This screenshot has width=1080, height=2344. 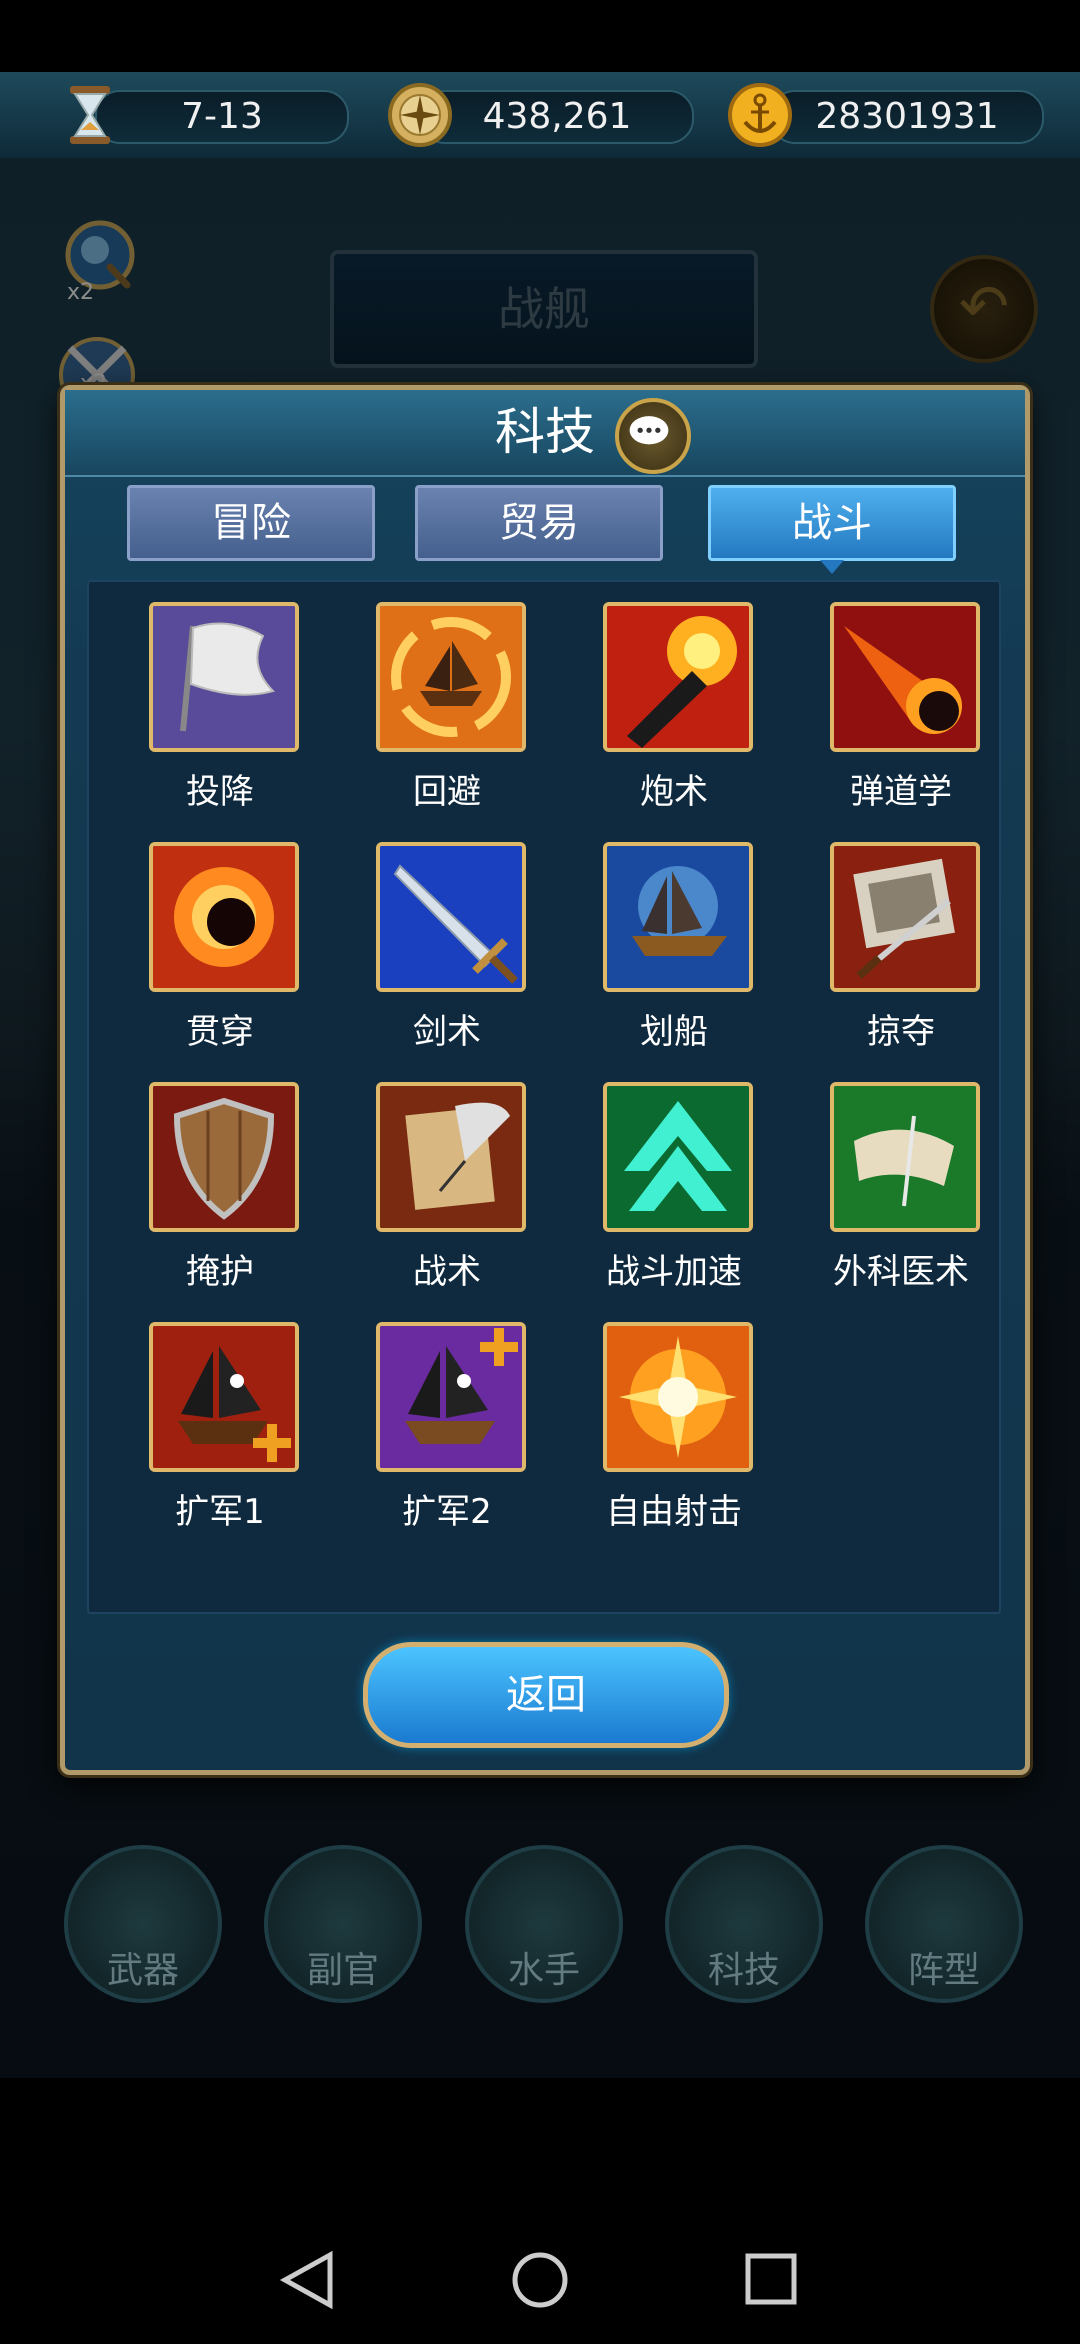 I want to click on skill-cover: 掩护, so click(x=214, y=1187).